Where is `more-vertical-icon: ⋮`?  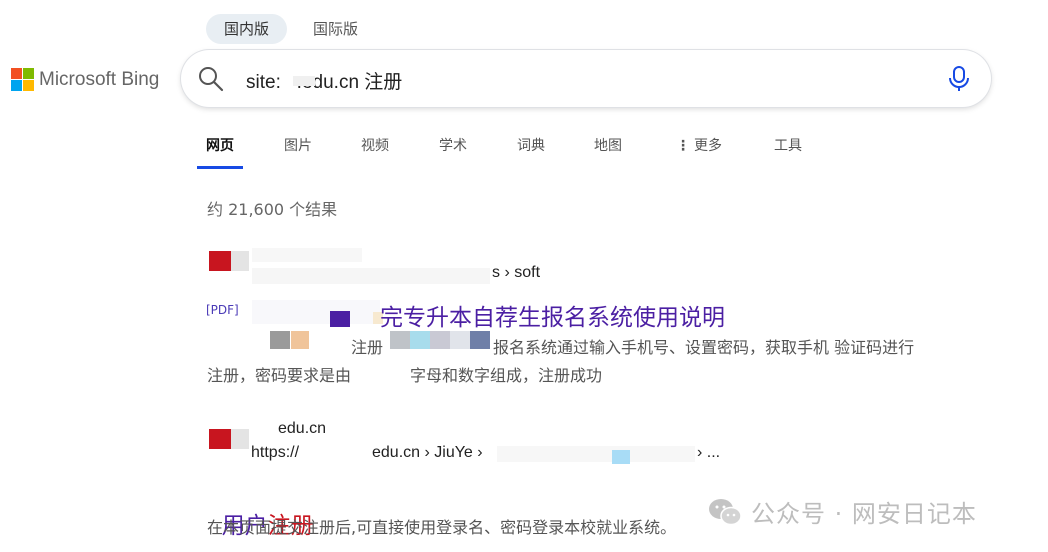
more-vertical-icon: ⋮ is located at coordinates (683, 146).